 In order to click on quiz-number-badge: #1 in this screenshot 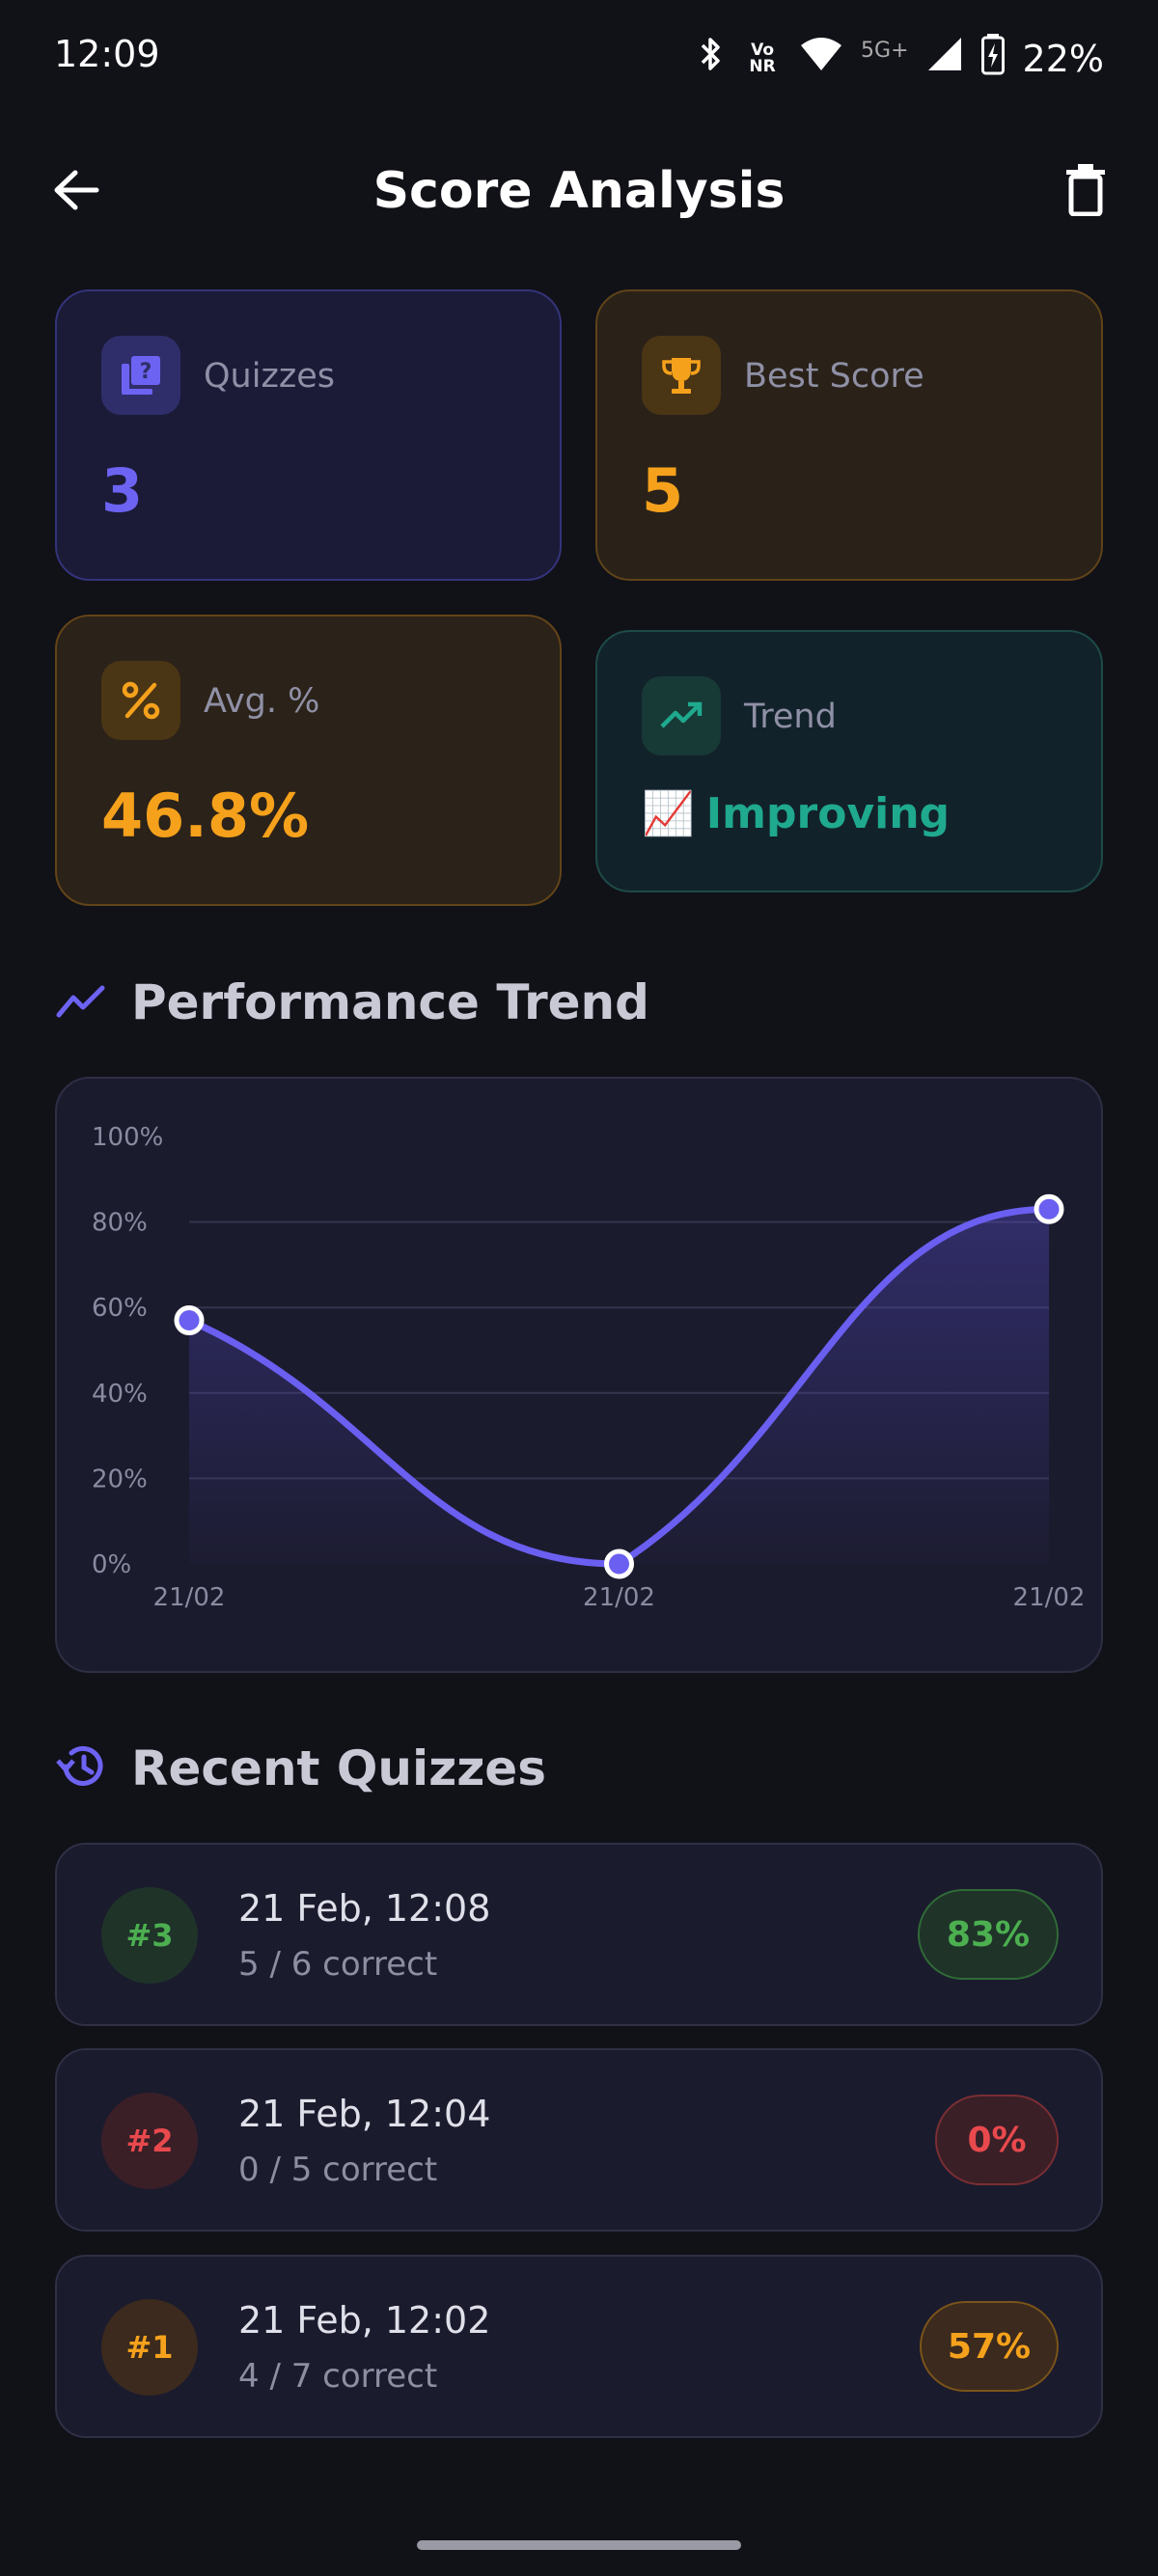, I will do `click(149, 2348)`.